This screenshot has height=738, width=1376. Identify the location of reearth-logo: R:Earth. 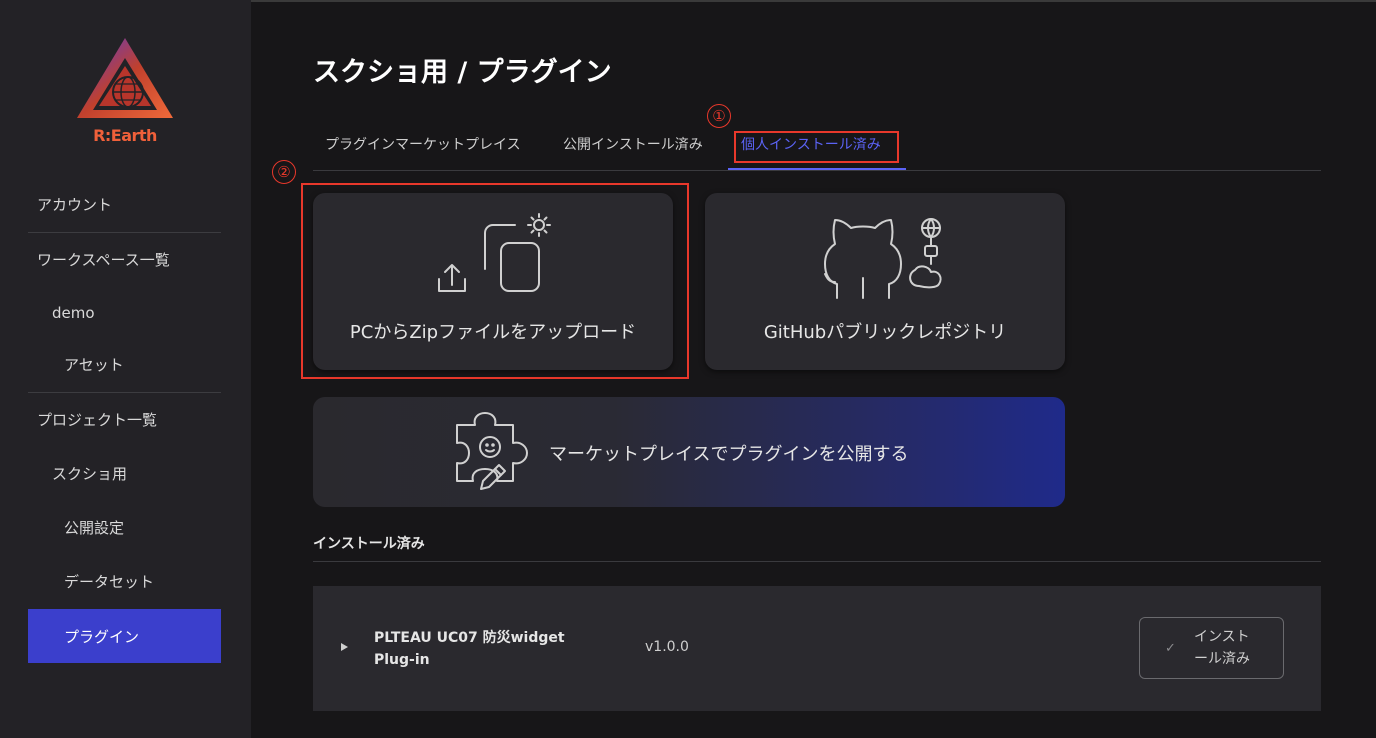
(125, 91).